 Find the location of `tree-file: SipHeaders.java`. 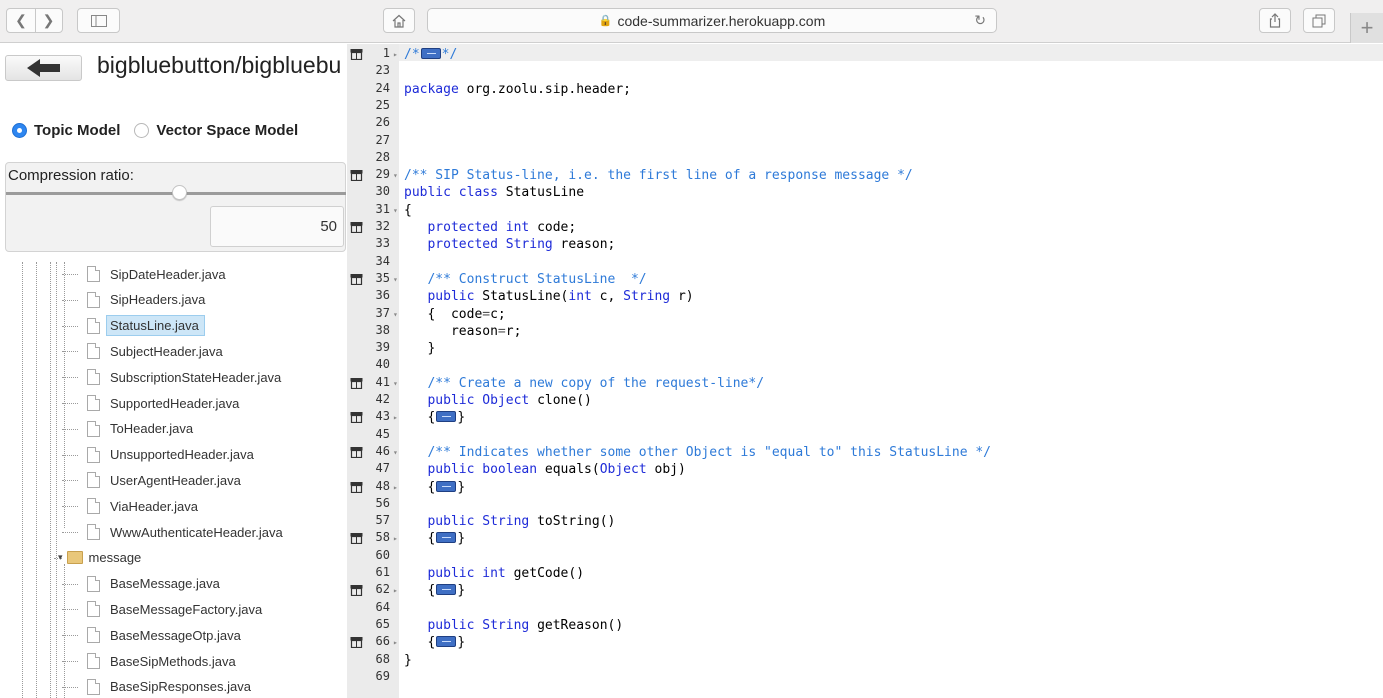

tree-file: SipHeaders.java is located at coordinates (133, 300).